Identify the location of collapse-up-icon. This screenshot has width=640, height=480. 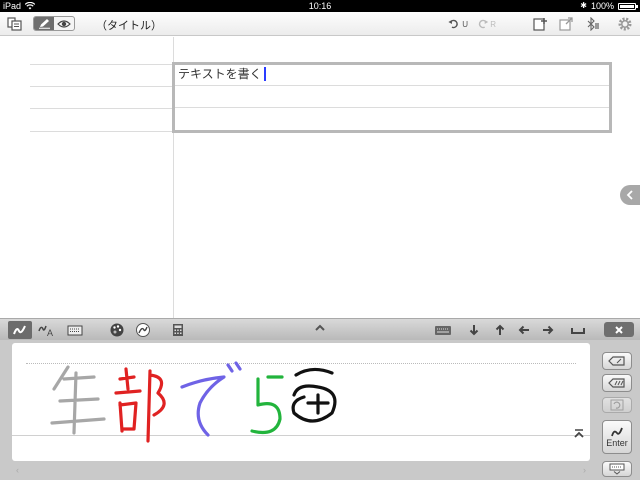
(320, 327).